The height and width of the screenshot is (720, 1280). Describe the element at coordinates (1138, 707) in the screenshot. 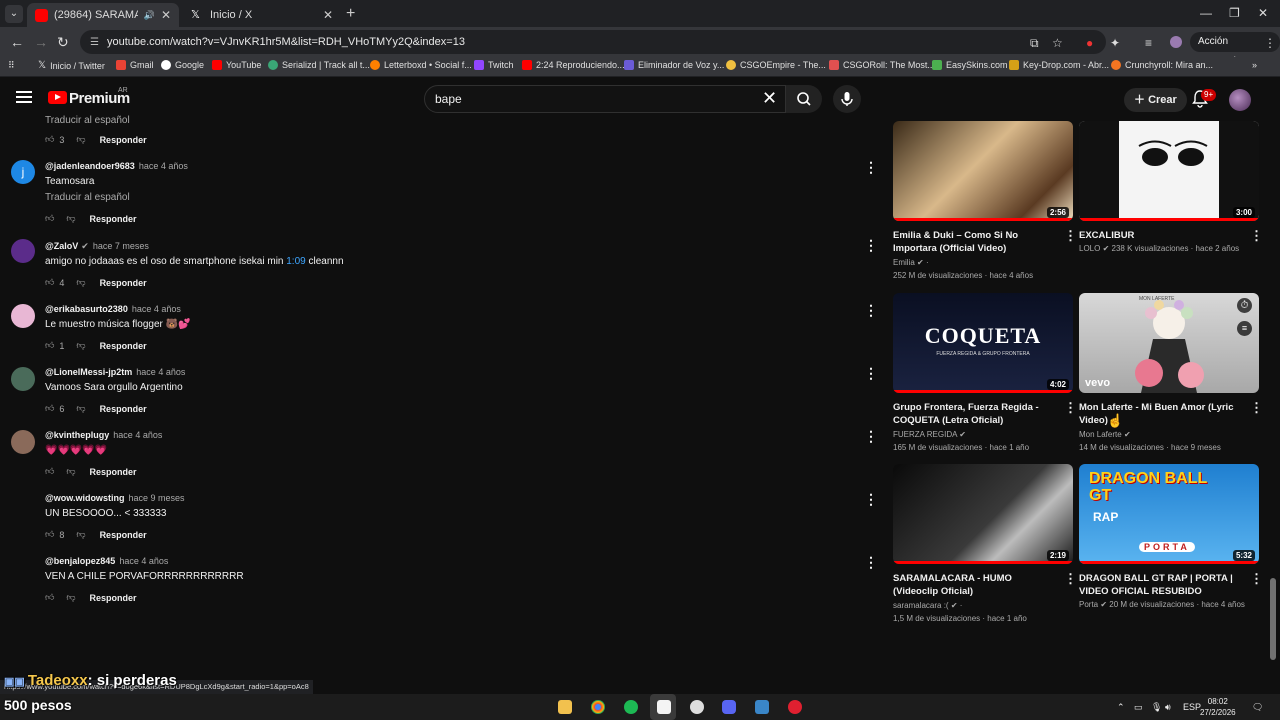

I see `network-icon: ▭` at that location.